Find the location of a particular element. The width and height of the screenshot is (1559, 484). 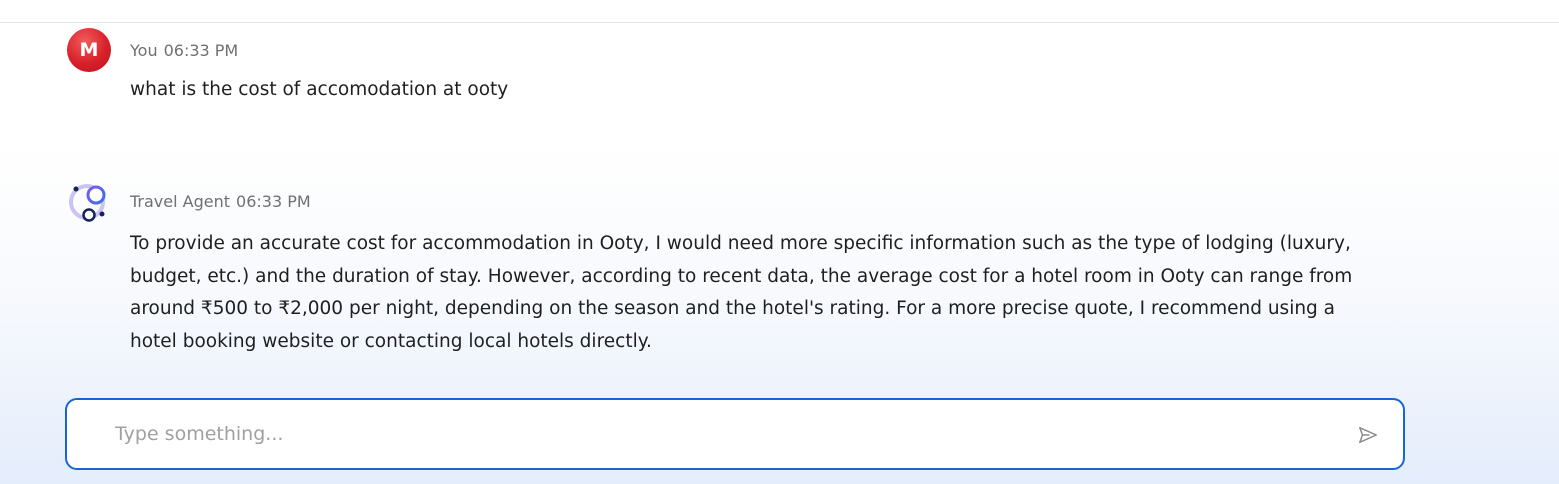

top-bar is located at coordinates (779, 11).